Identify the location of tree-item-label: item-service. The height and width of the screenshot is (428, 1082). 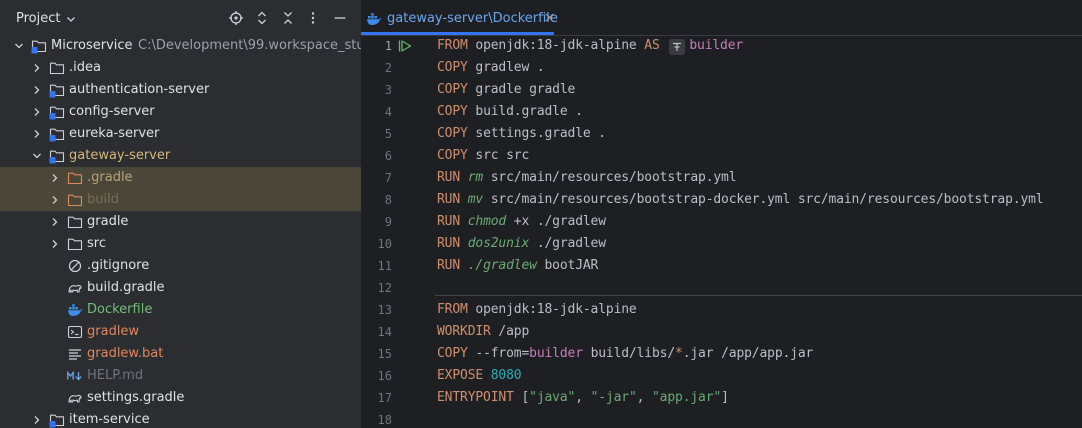
(109, 419).